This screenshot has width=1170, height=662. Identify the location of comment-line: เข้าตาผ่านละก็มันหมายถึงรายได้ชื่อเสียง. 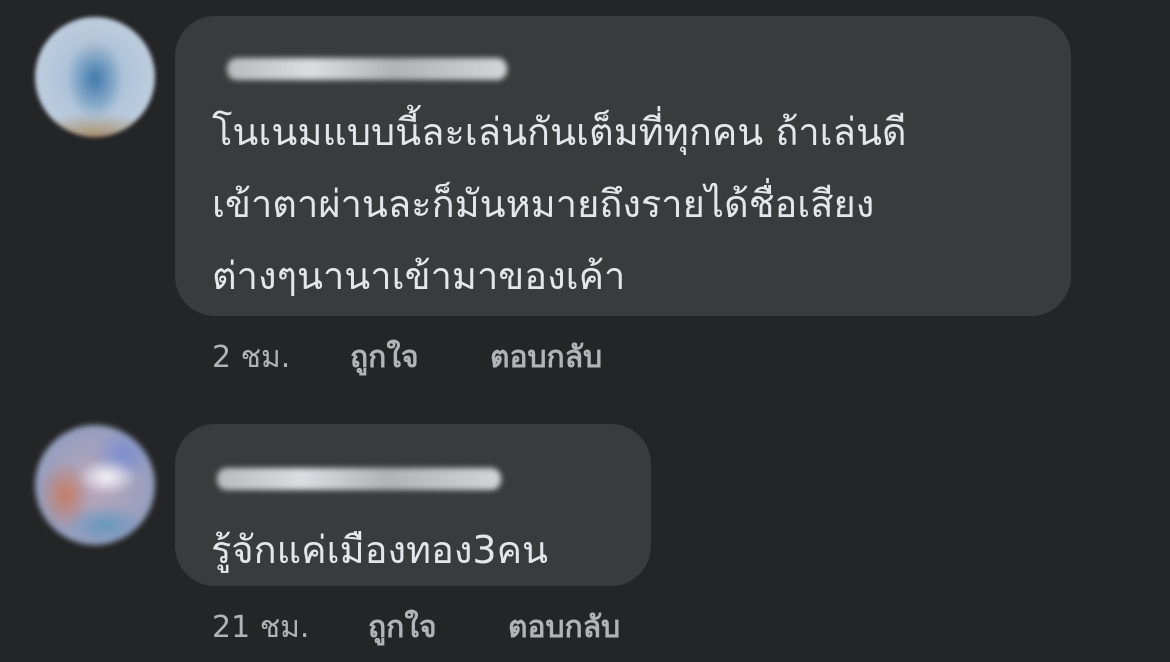
(543, 204).